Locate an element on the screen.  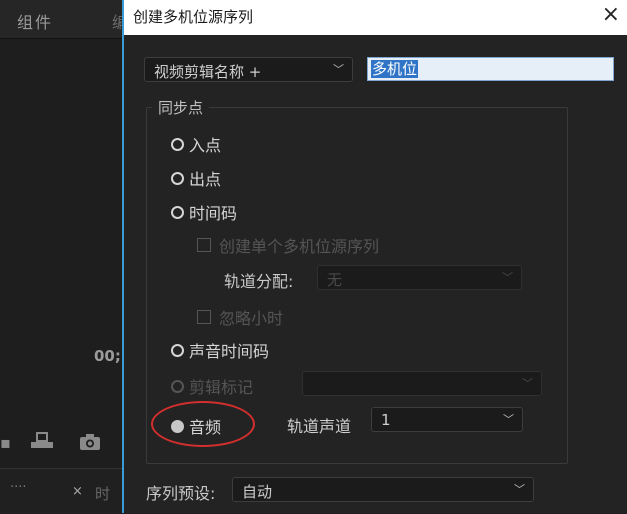
radio-audio-timecode: 声音时间码 is located at coordinates (220, 350).